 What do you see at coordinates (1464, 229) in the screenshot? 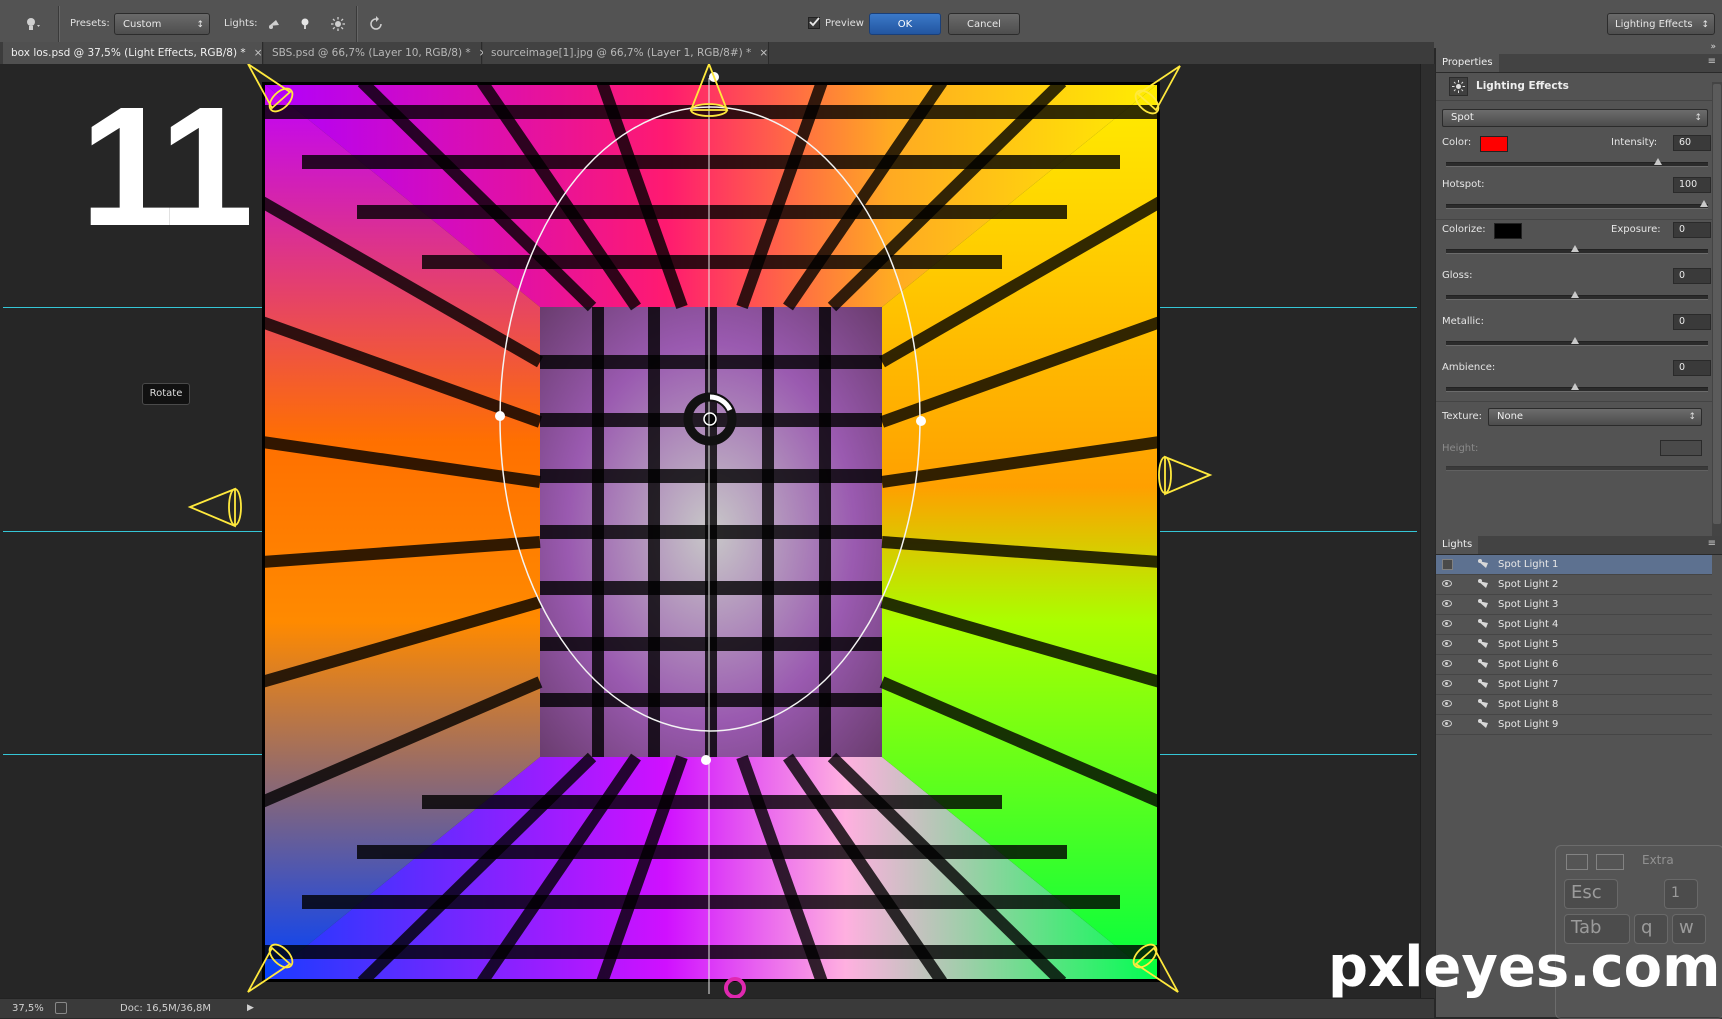
I see `colorize-label: Colorize:` at bounding box center [1464, 229].